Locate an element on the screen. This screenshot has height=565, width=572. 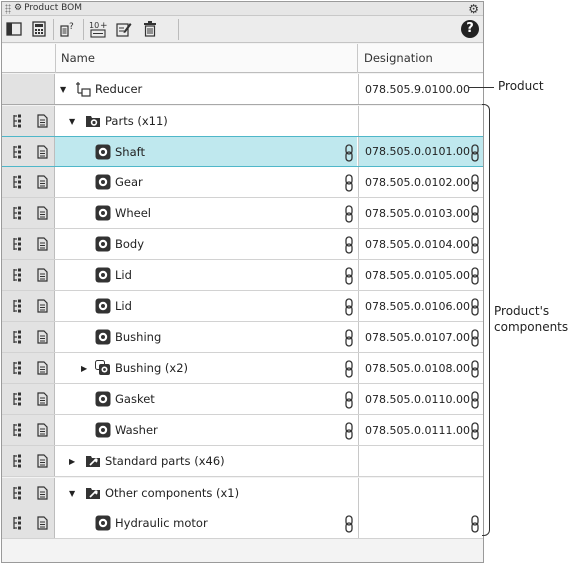
panel-titlebar: ⚙ Product BOM ⚙ is located at coordinates (242, 9).